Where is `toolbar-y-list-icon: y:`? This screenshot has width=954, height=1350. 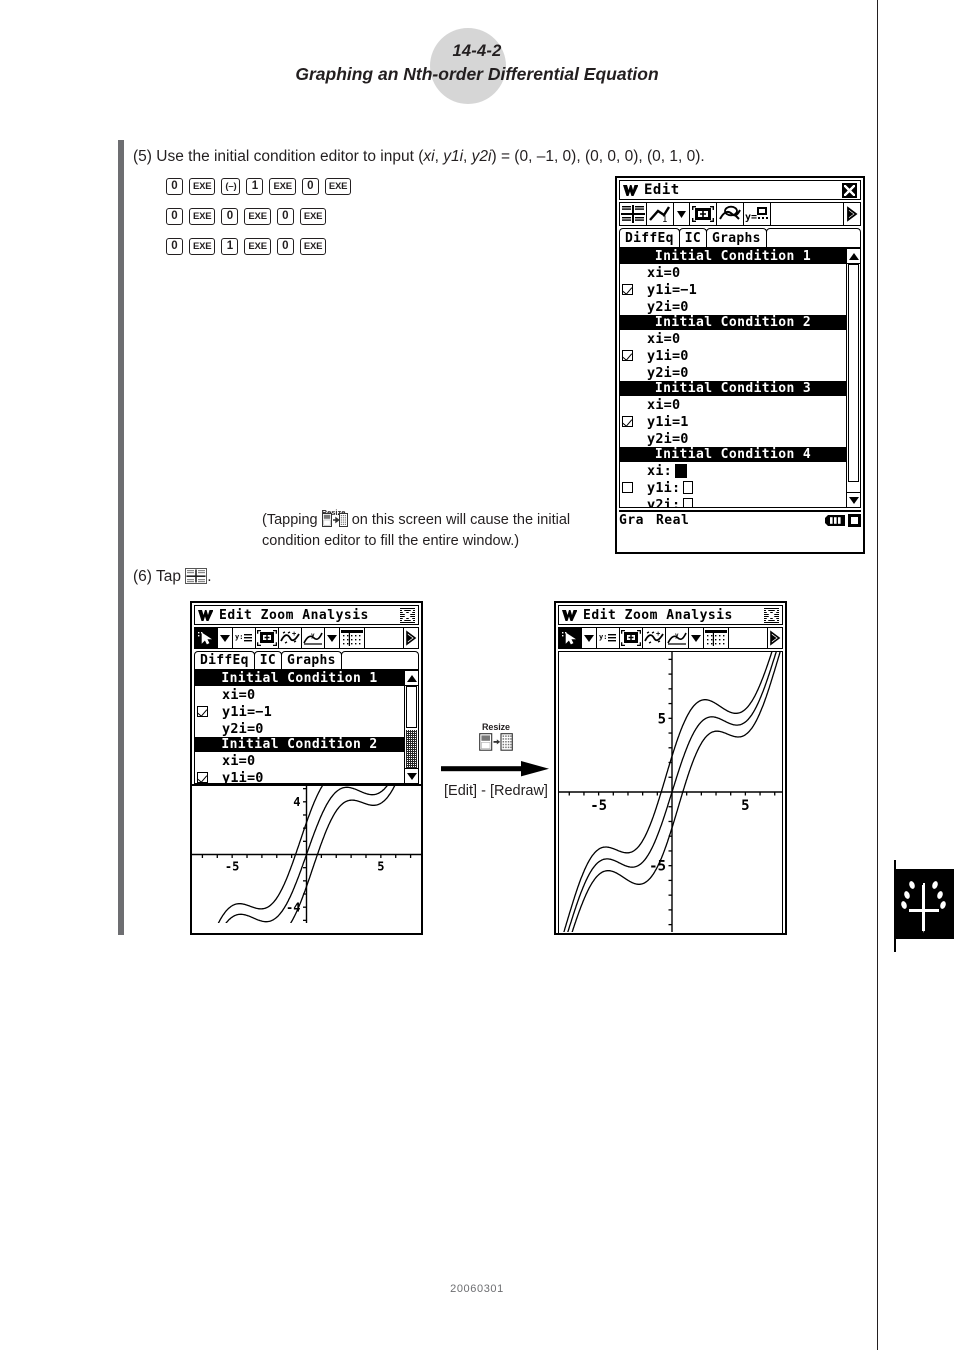 toolbar-y-list-icon: y: is located at coordinates (608, 638).